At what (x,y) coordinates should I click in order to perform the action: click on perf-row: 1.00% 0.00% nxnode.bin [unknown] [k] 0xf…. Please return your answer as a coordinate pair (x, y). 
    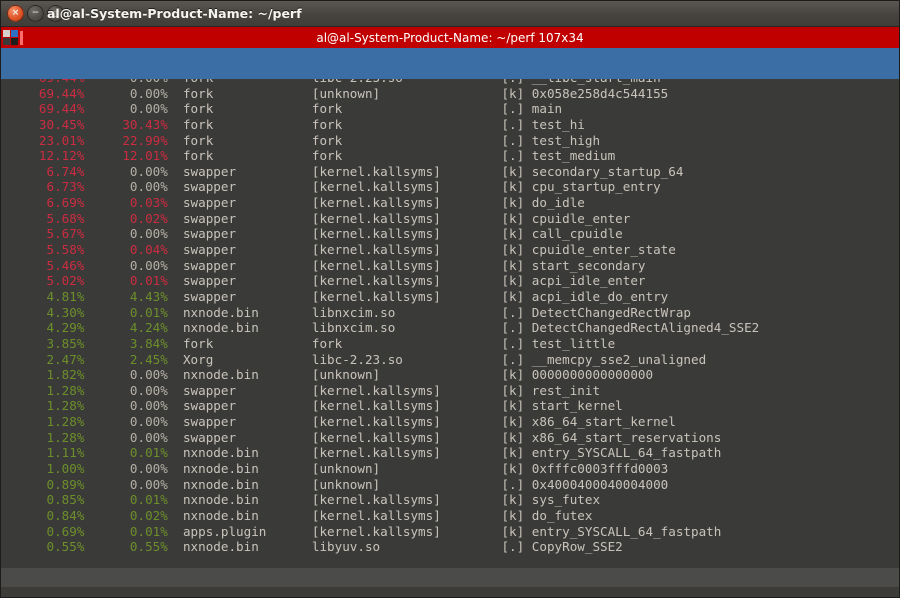
    Looking at the image, I should click on (450, 469).